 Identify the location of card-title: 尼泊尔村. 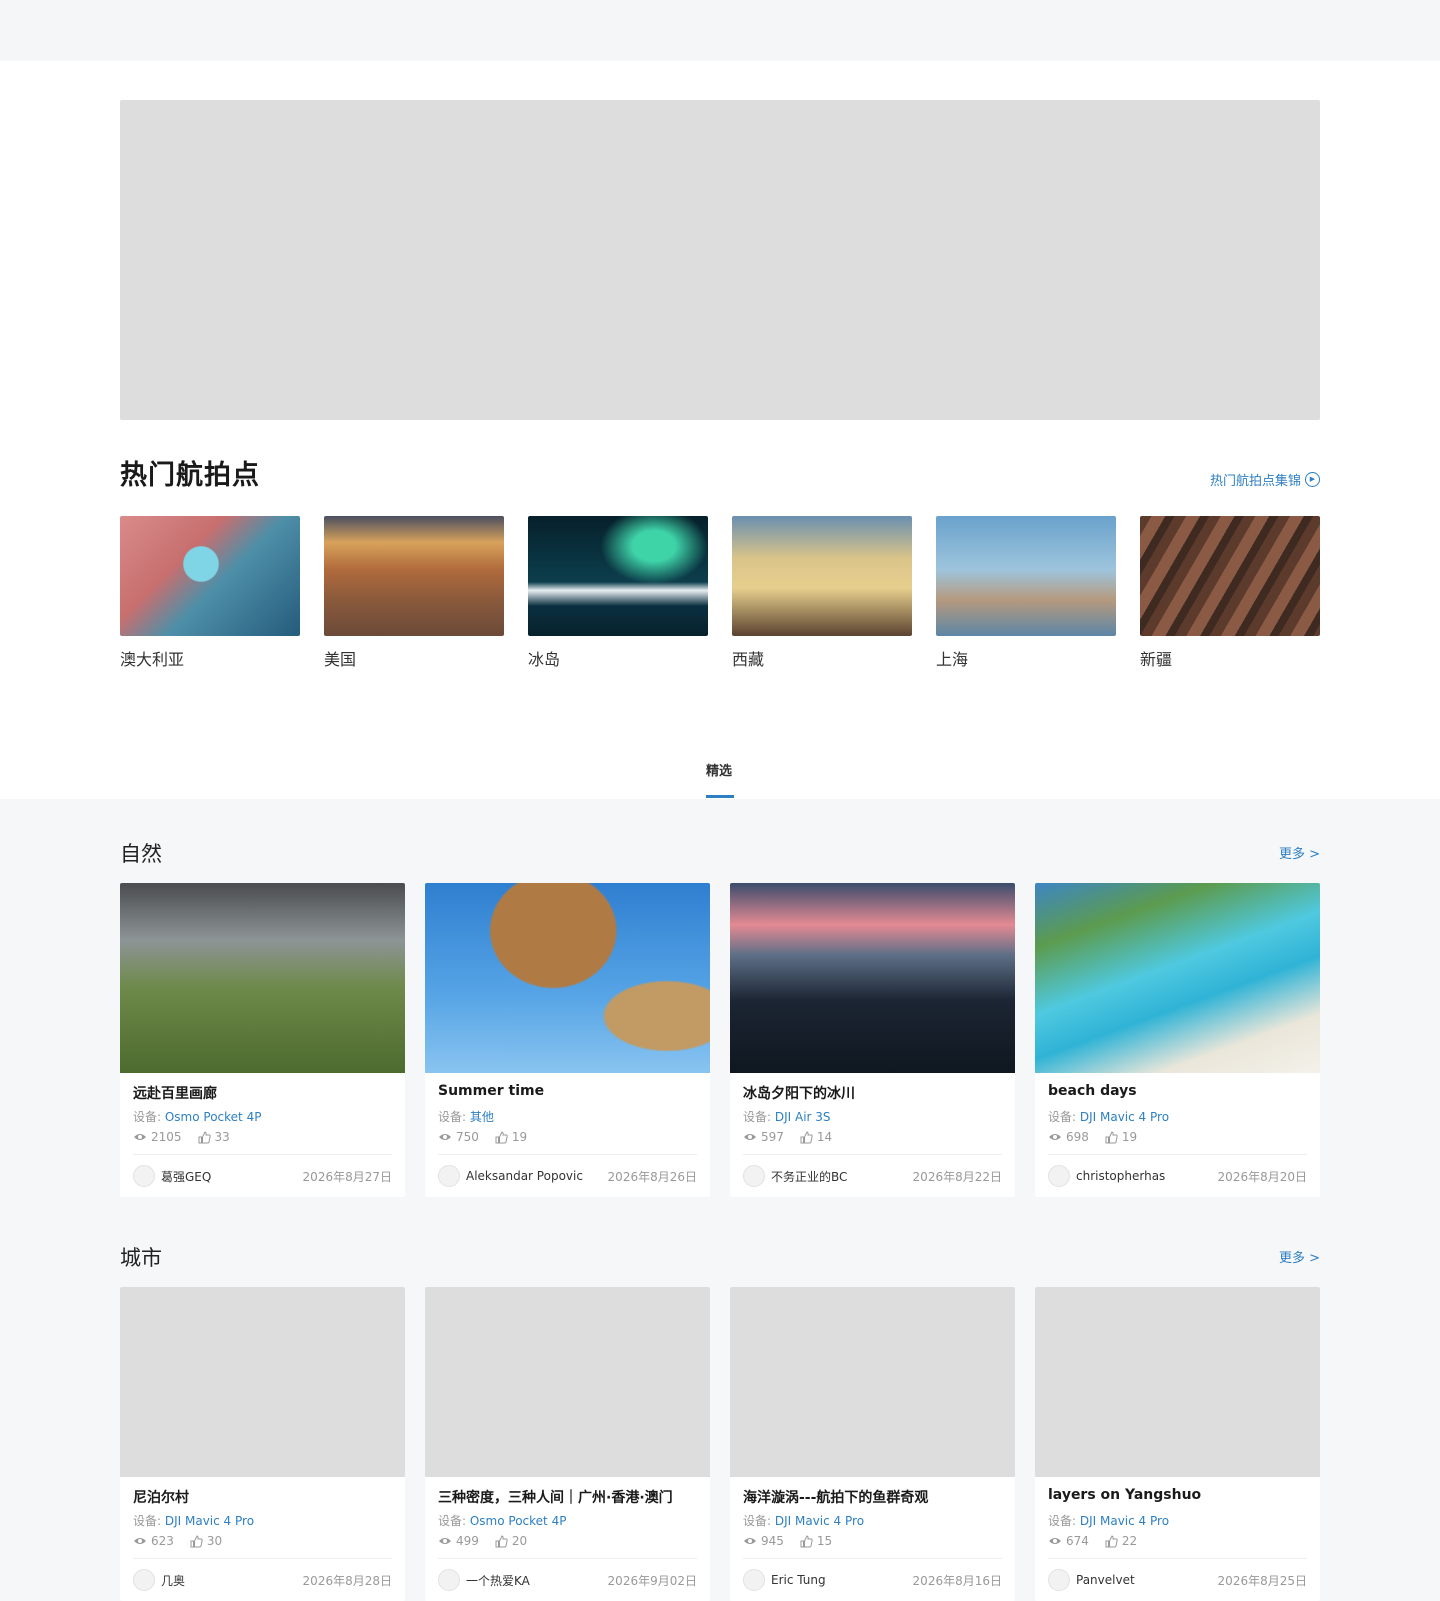
(262, 1498).